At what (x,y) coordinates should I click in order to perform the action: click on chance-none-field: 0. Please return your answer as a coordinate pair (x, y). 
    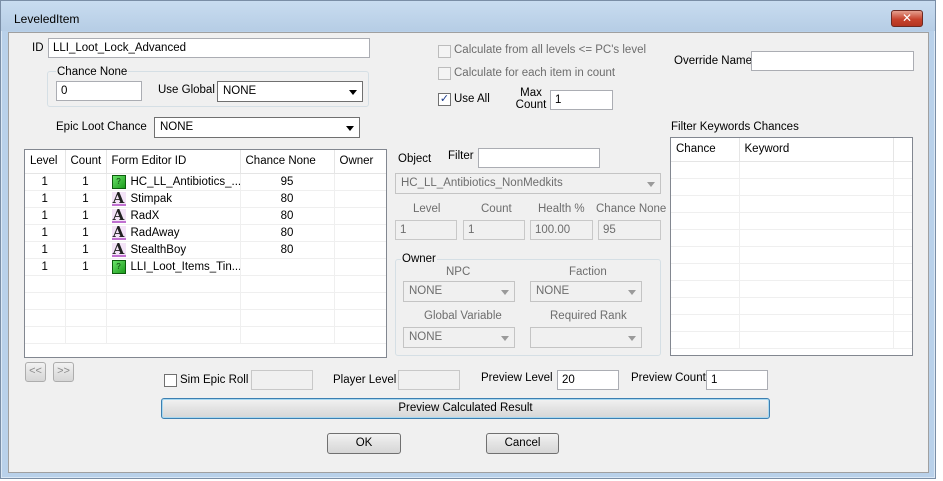
    Looking at the image, I should click on (99, 91).